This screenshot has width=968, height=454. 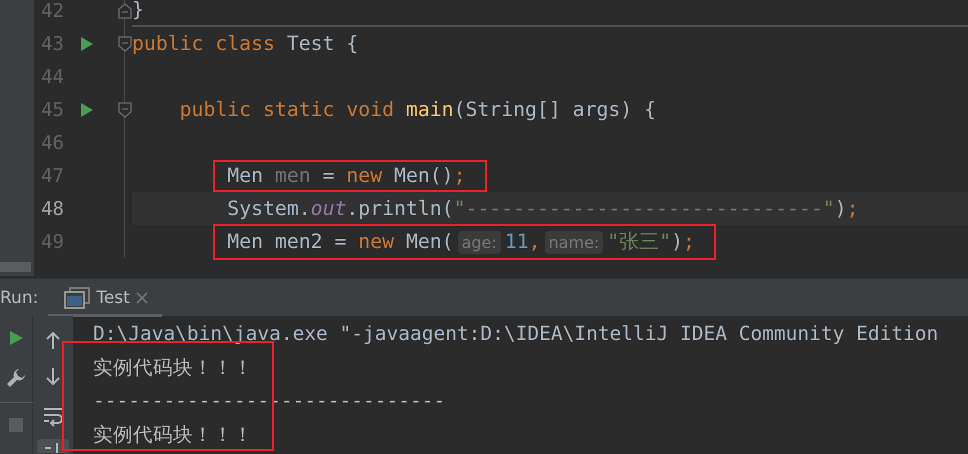 What do you see at coordinates (543, 208) in the screenshot?
I see `code-line: System.out.println("------------------------------");` at bounding box center [543, 208].